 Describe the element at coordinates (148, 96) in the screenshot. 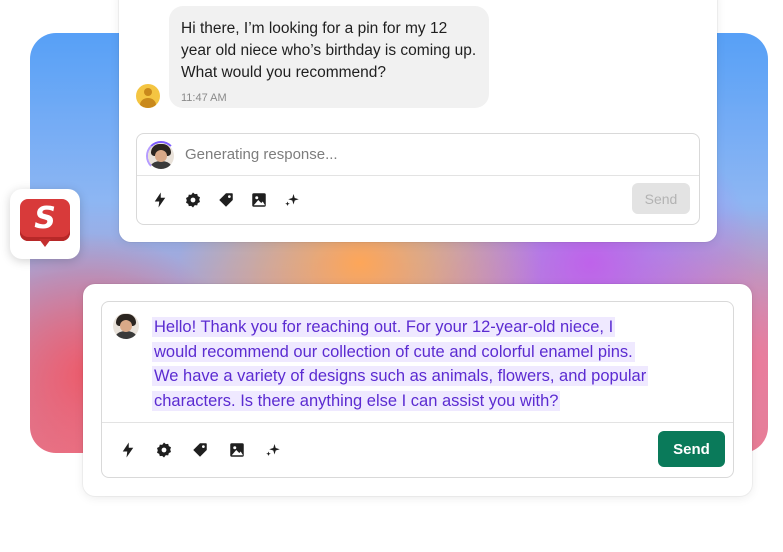

I see `customer-avatar` at that location.